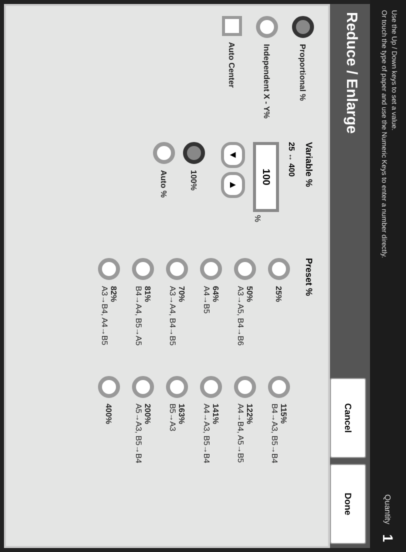 Image resolution: width=406 pixels, height=552 pixels. I want to click on percent-label: 141%, so click(215, 415).